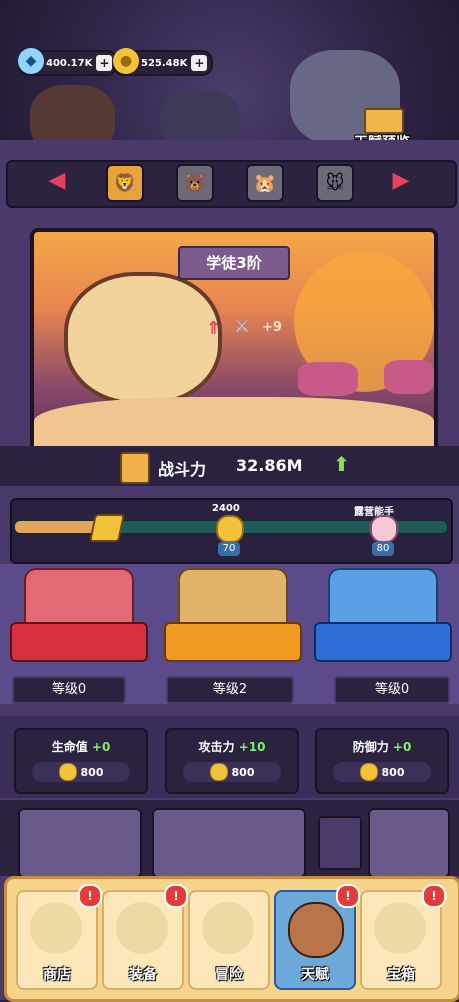 The width and height of the screenshot is (459, 1002). I want to click on upgrade-arrow-icon: ⇑, so click(214, 328).